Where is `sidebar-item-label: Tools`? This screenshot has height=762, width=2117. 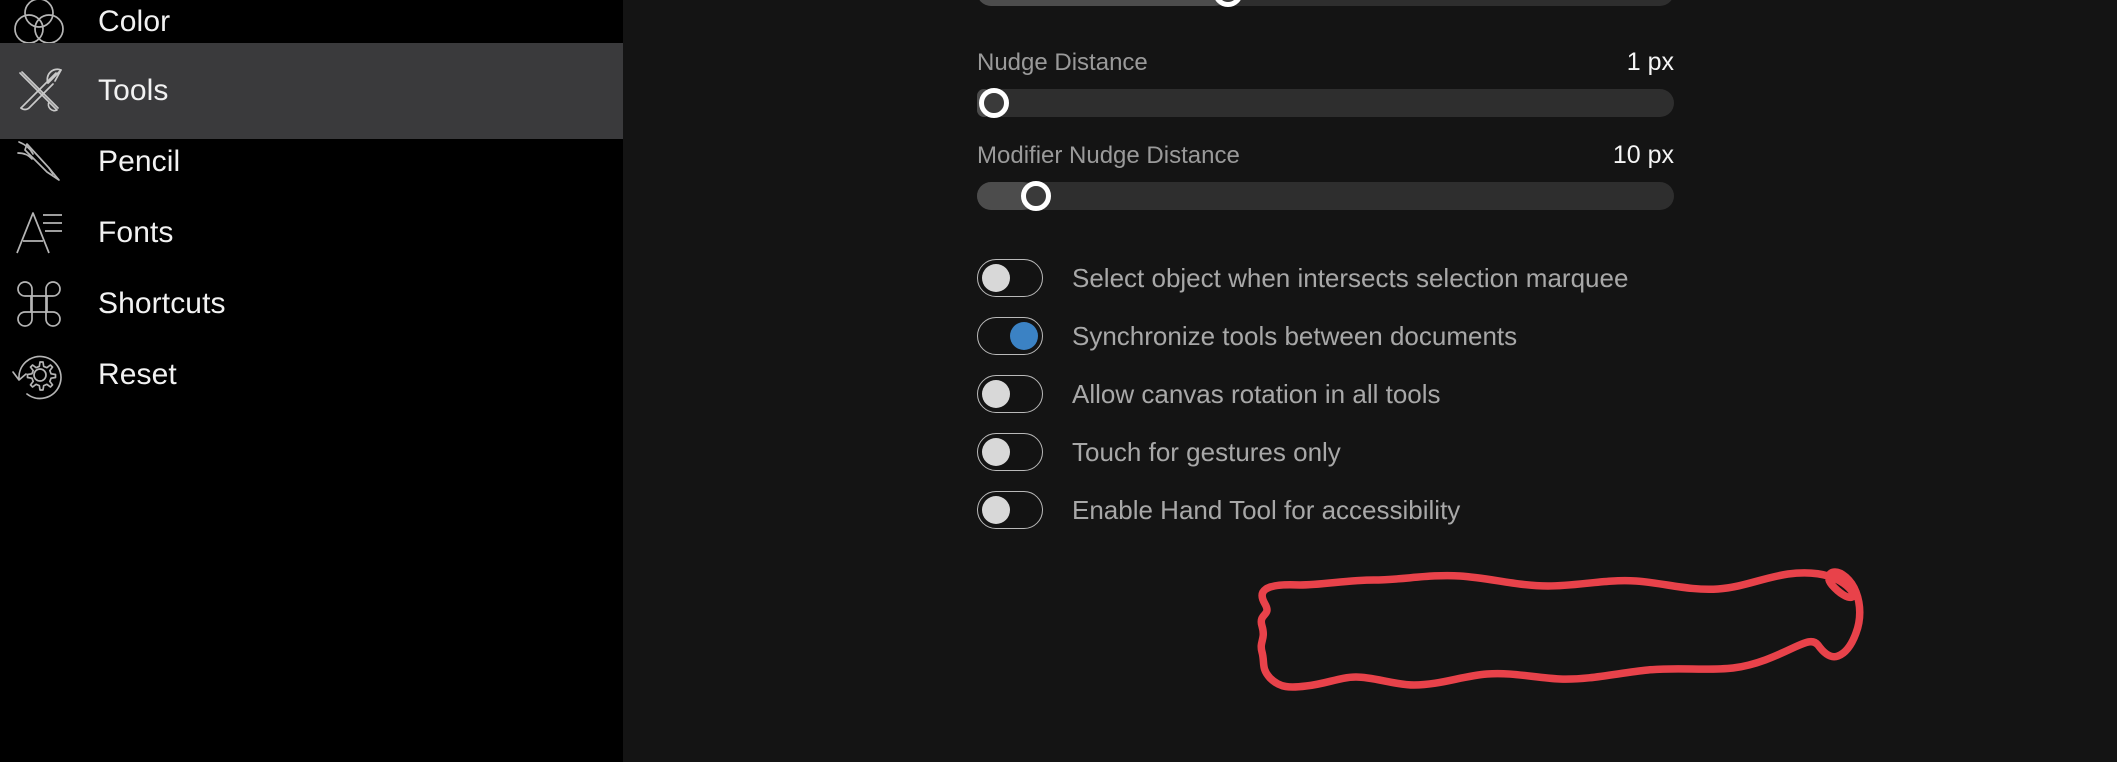 sidebar-item-label: Tools is located at coordinates (133, 90).